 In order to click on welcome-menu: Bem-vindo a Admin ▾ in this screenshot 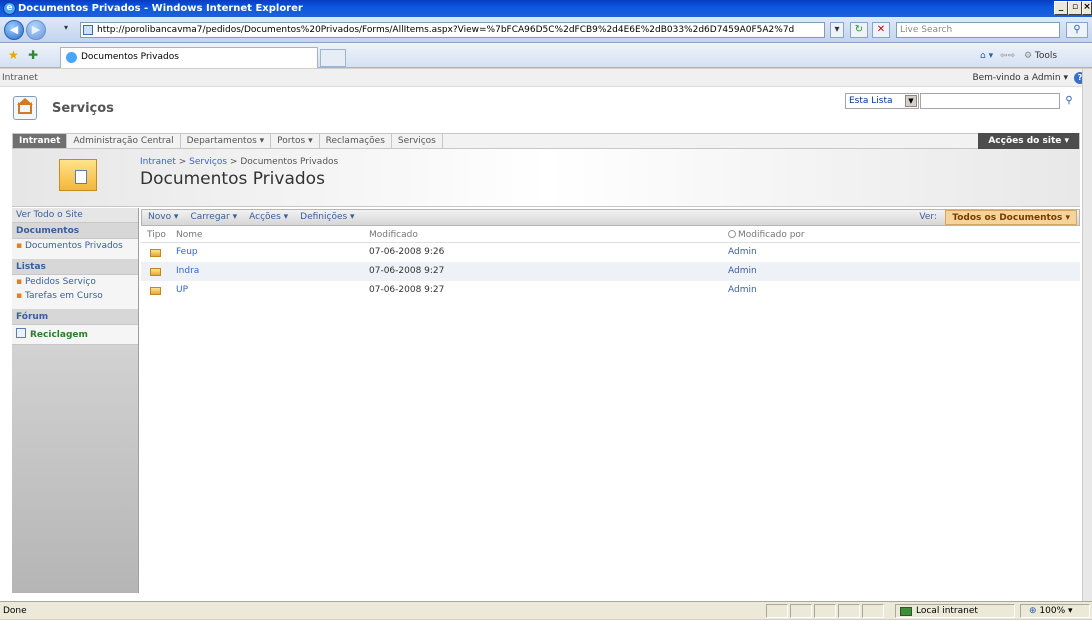, I will do `click(1020, 78)`.